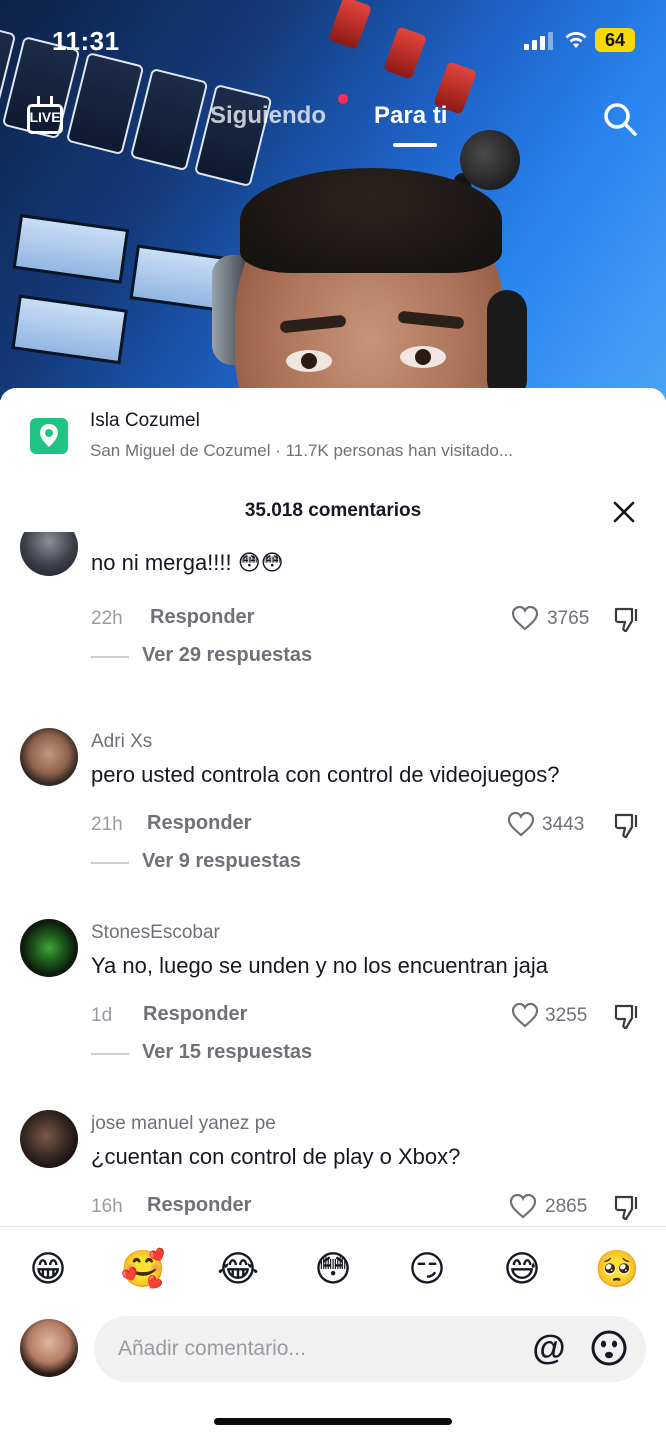 The height and width of the screenshot is (1440, 666). What do you see at coordinates (415, 145) in the screenshot?
I see `active-tab-indicator` at bounding box center [415, 145].